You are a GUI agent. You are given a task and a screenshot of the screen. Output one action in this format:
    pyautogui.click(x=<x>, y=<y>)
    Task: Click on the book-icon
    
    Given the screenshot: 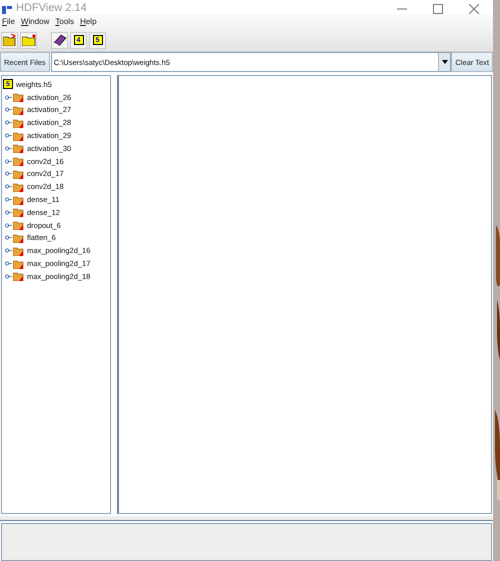 What is the action you would take?
    pyautogui.click(x=59, y=40)
    